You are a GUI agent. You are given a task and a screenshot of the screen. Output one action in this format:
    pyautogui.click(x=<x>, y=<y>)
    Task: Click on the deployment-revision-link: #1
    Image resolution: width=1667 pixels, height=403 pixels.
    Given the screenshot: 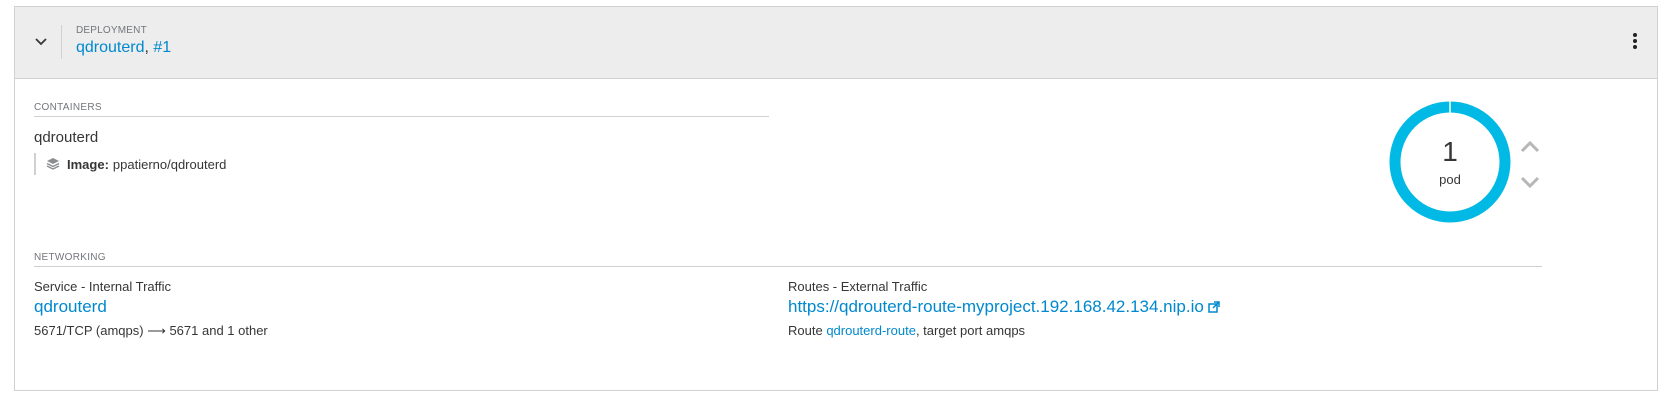 What is the action you would take?
    pyautogui.click(x=162, y=47)
    